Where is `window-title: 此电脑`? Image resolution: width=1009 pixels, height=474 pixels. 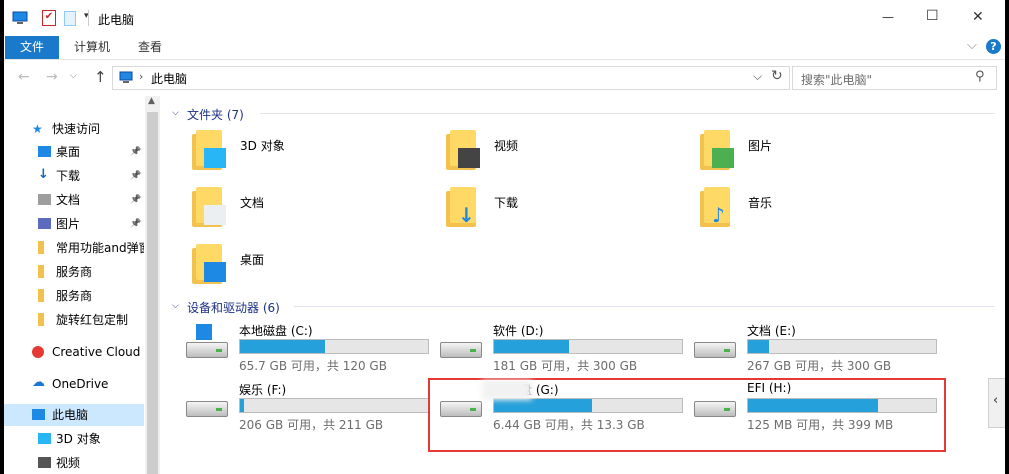
window-title: 此电脑 is located at coordinates (116, 20).